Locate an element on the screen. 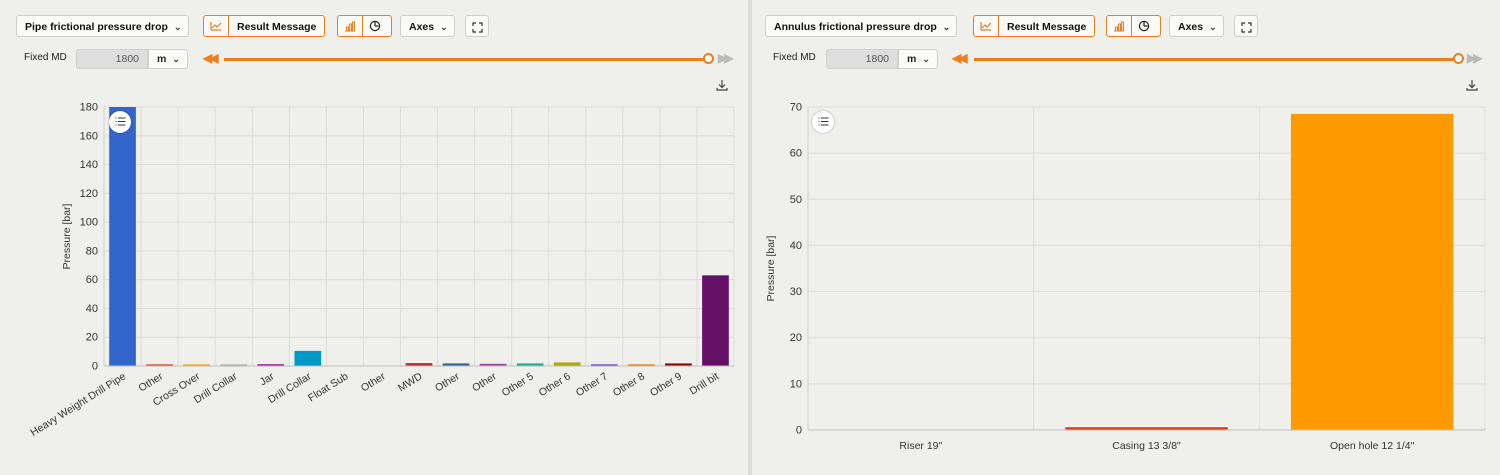 The width and height of the screenshot is (1500, 475). x-tick-label: Other 9 is located at coordinates (666, 384).